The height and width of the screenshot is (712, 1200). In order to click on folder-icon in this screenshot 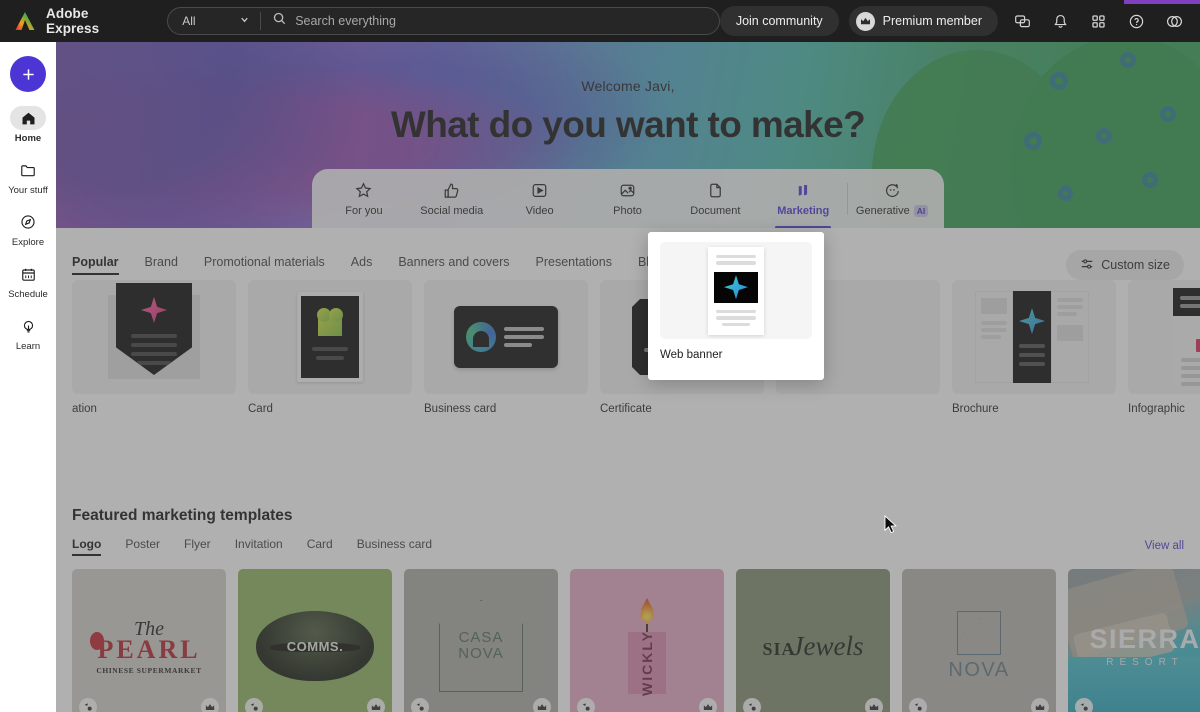, I will do `click(28, 170)`.